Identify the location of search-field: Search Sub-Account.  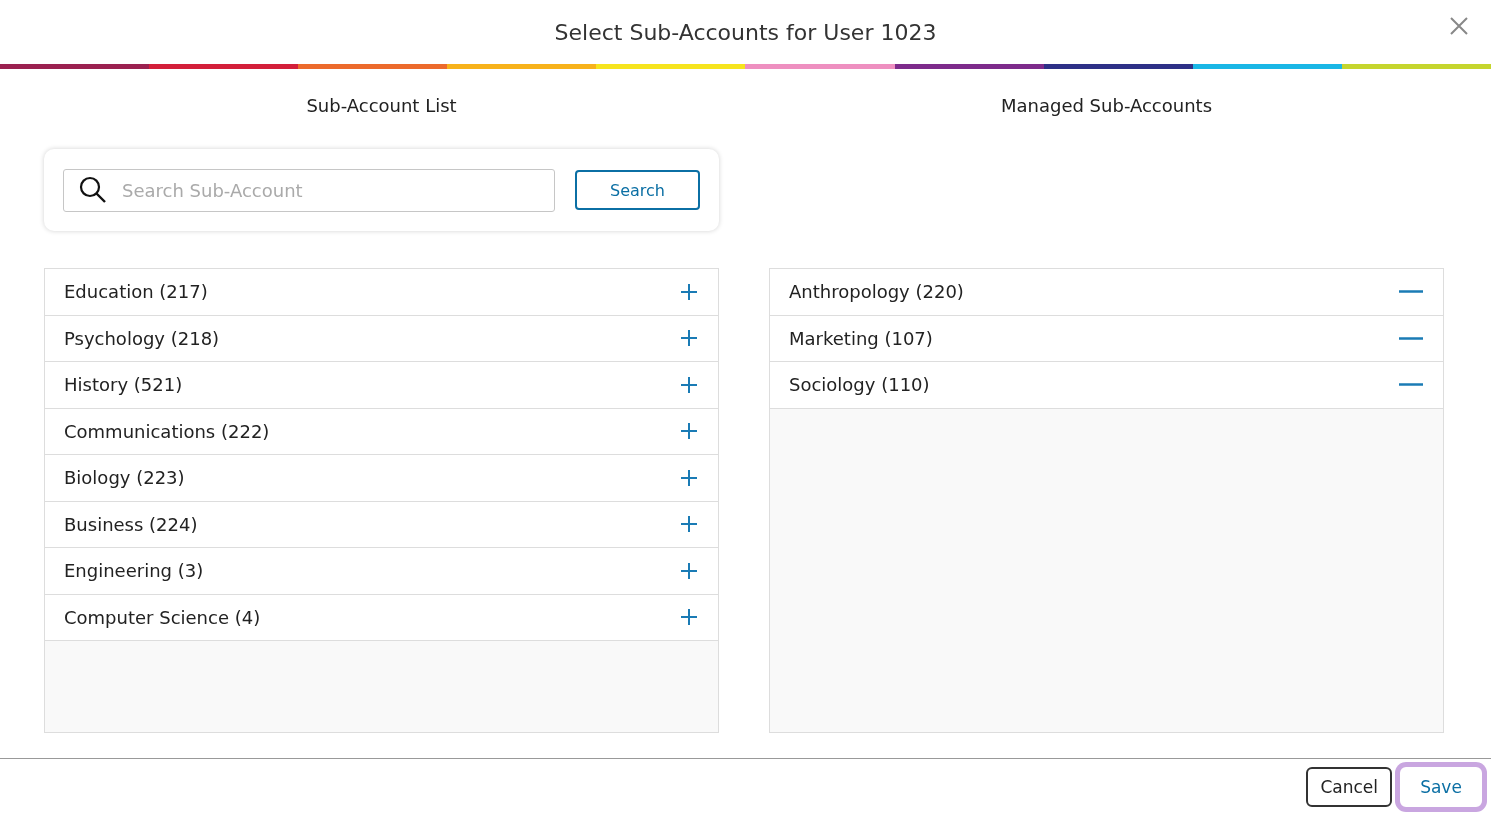
(309, 190).